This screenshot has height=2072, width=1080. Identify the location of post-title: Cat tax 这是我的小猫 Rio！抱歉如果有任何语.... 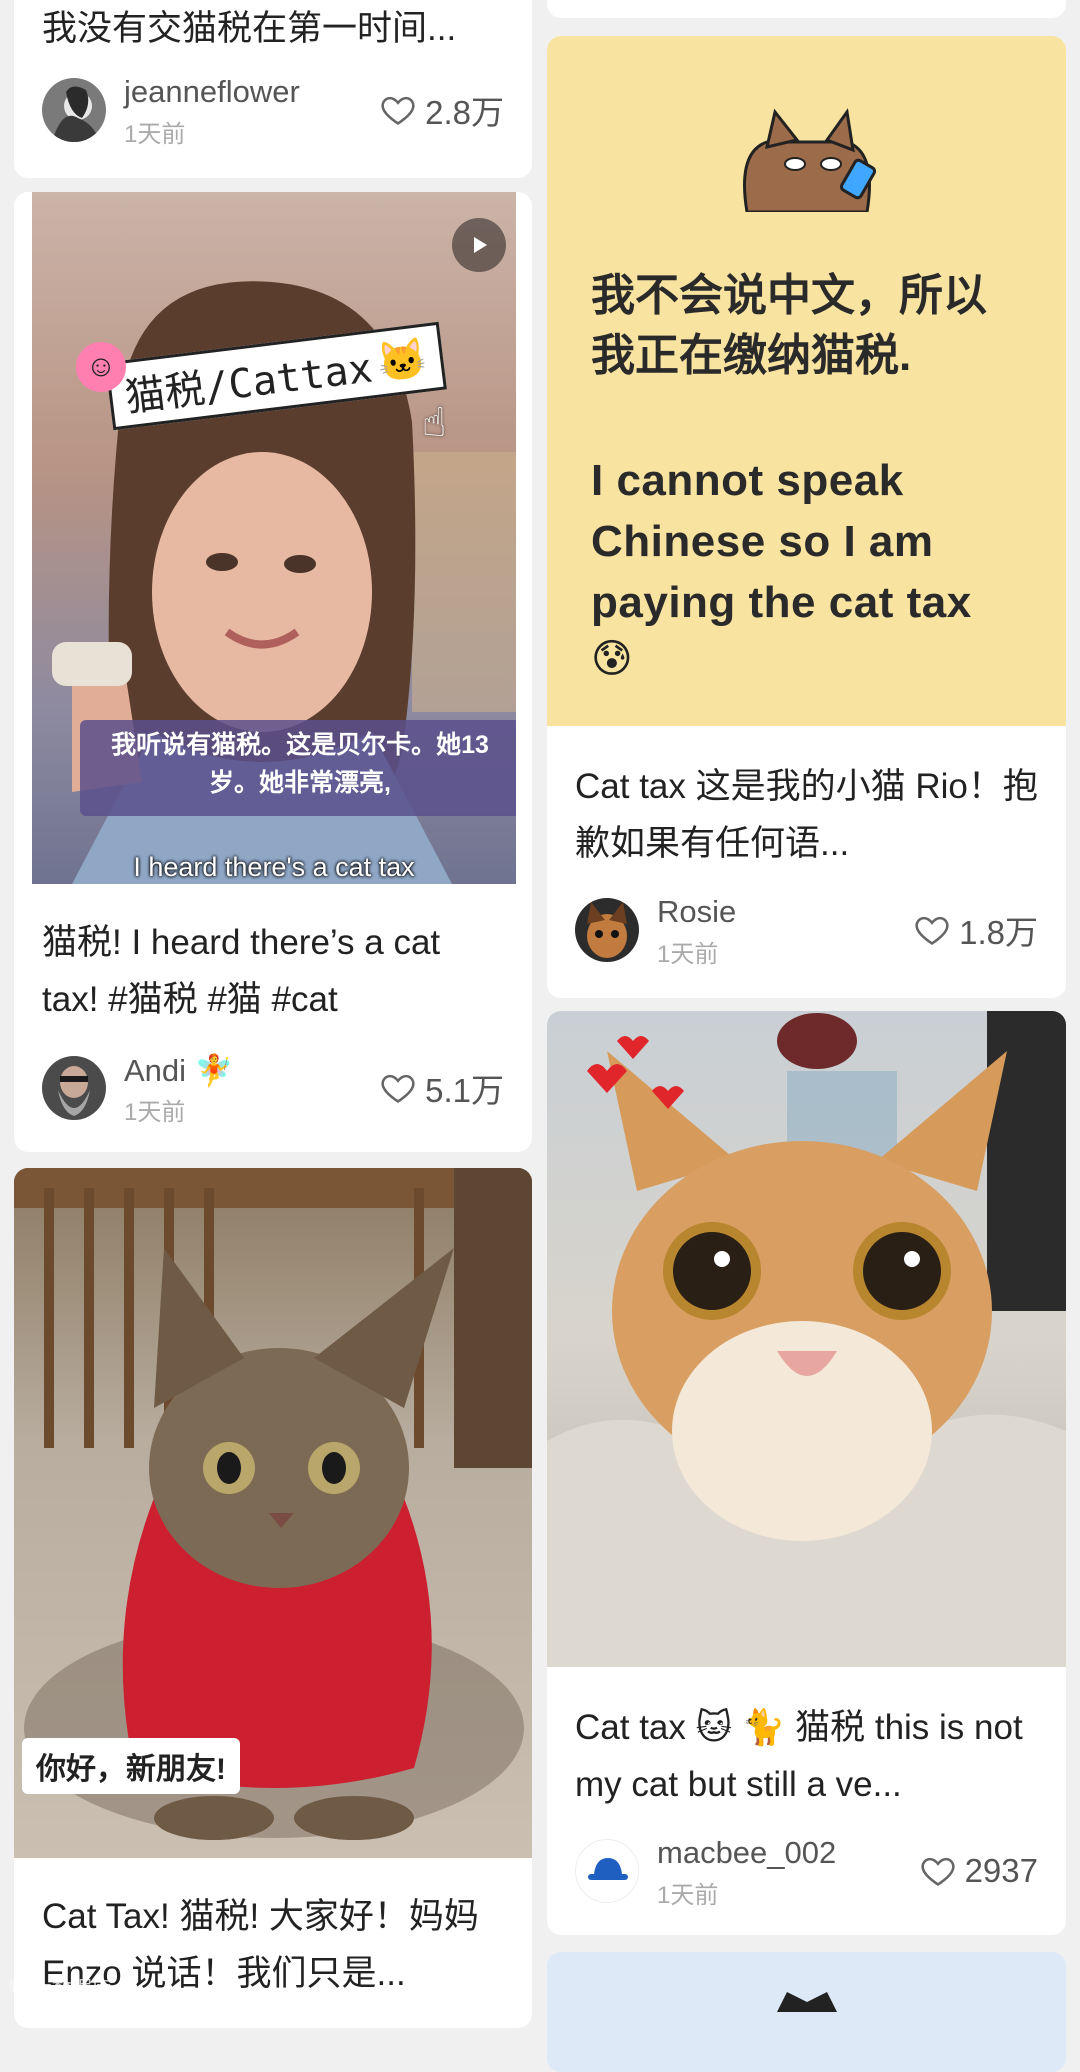
(806, 815).